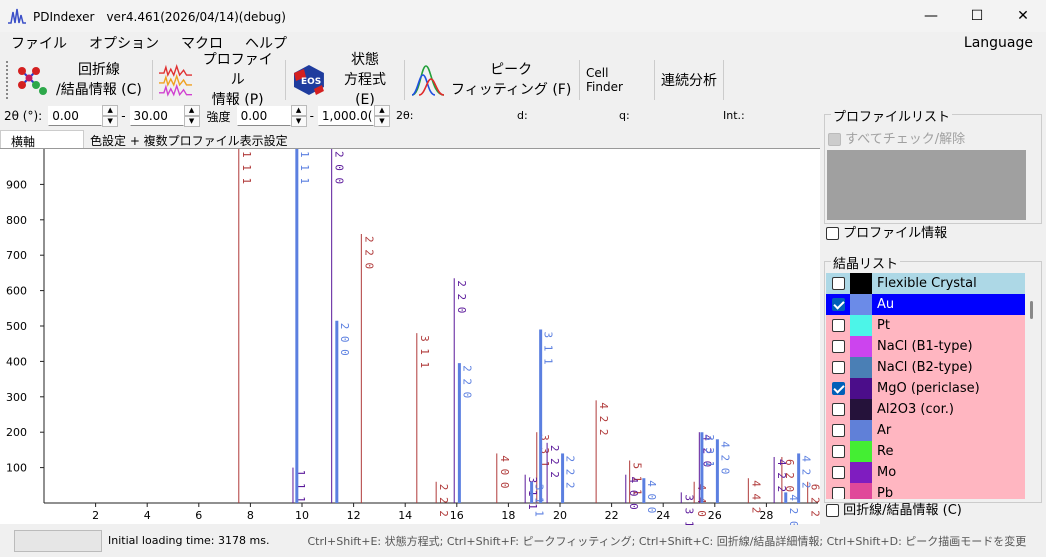  What do you see at coordinates (925, 409) in the screenshot?
I see `crystal-row: Al2O3 (cor.)` at bounding box center [925, 409].